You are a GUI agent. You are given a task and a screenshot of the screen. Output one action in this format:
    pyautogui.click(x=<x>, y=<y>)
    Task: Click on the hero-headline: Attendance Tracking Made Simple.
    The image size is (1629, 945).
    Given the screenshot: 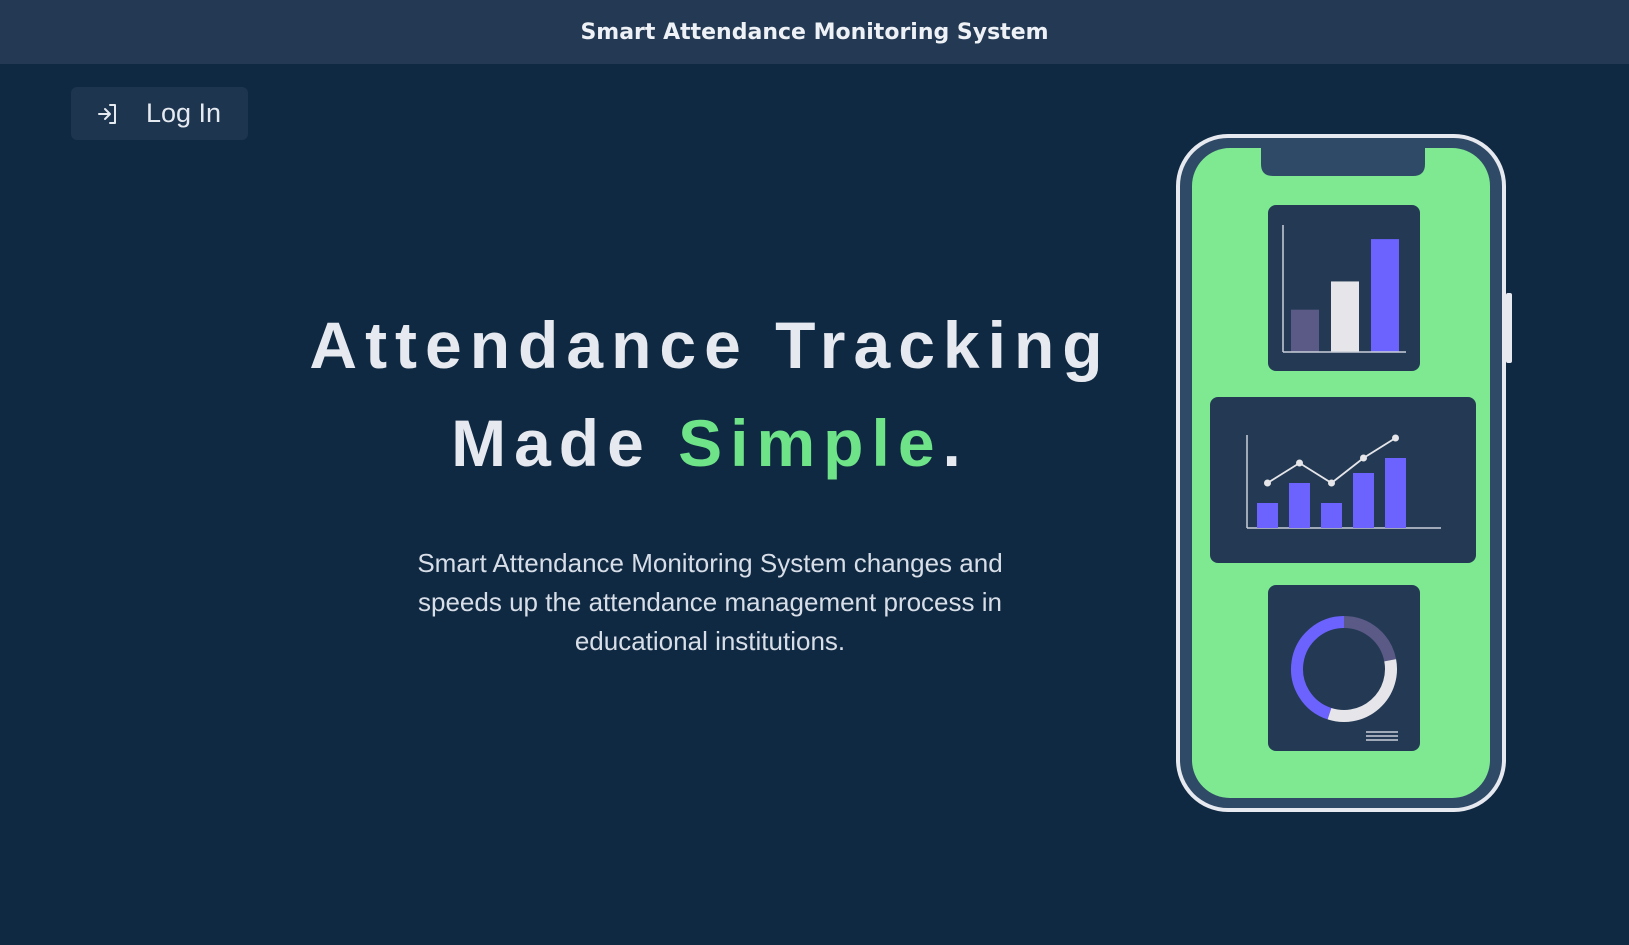 What is the action you would take?
    pyautogui.click(x=710, y=394)
    